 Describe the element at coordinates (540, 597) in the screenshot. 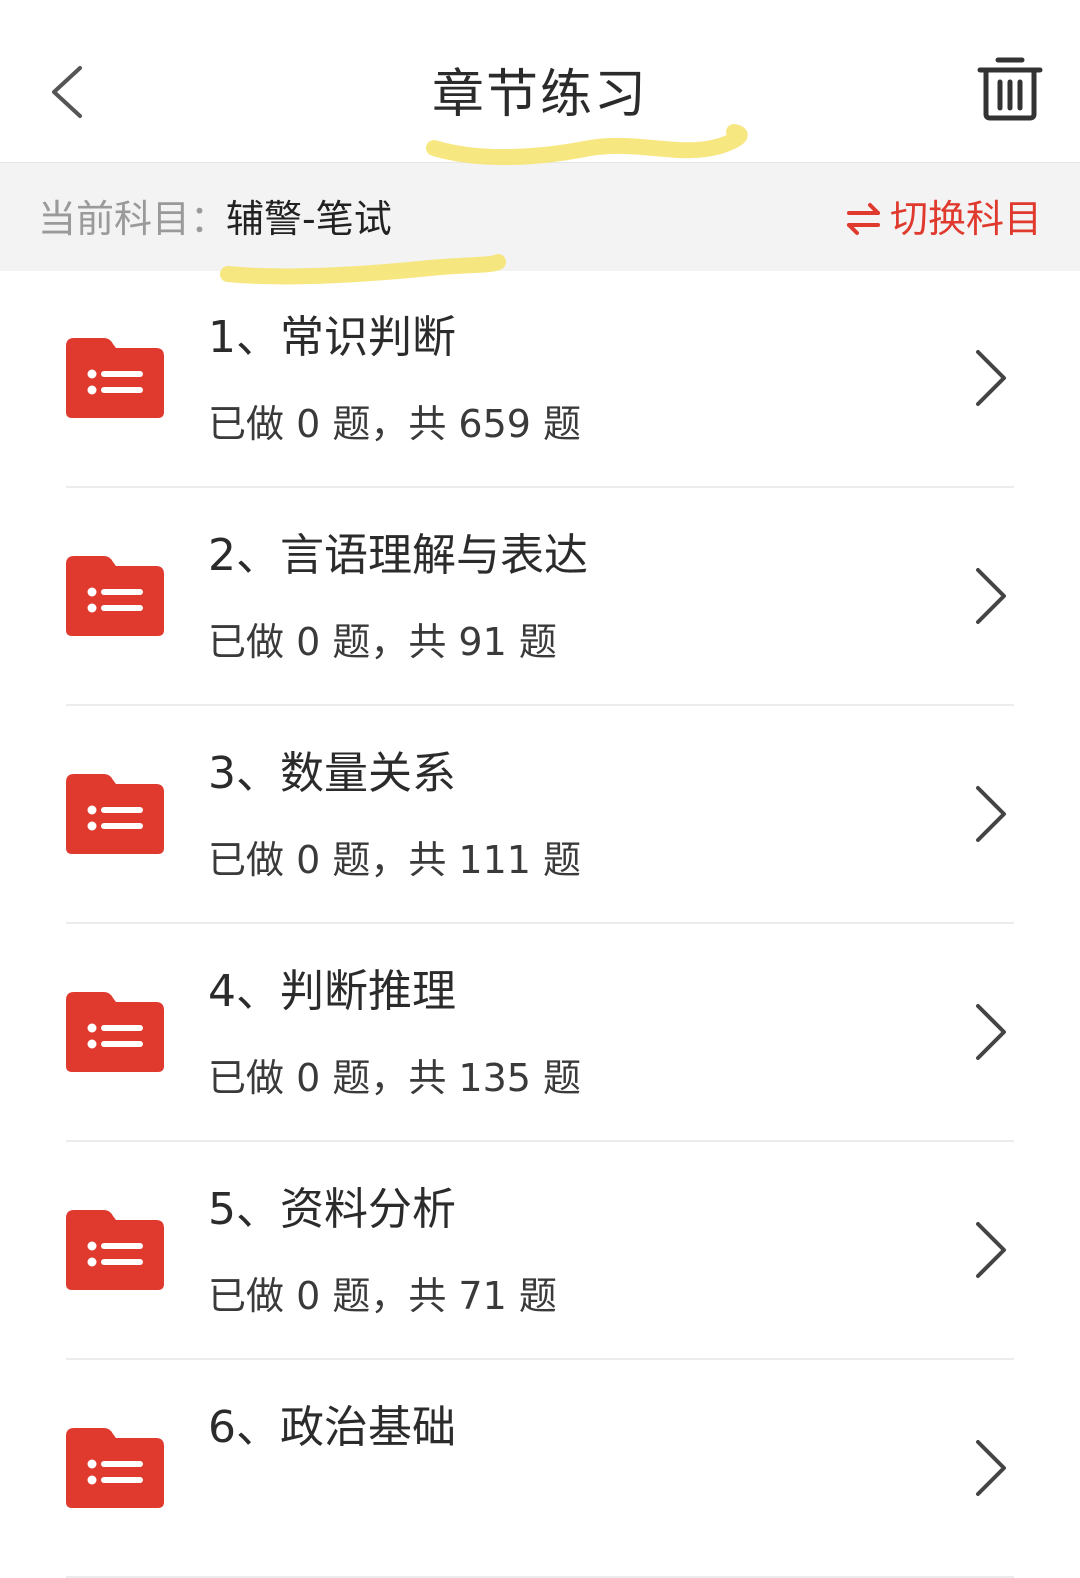

I see `chapter-item: 2、言语理解与表达 已做 0 题，共 91 题` at that location.